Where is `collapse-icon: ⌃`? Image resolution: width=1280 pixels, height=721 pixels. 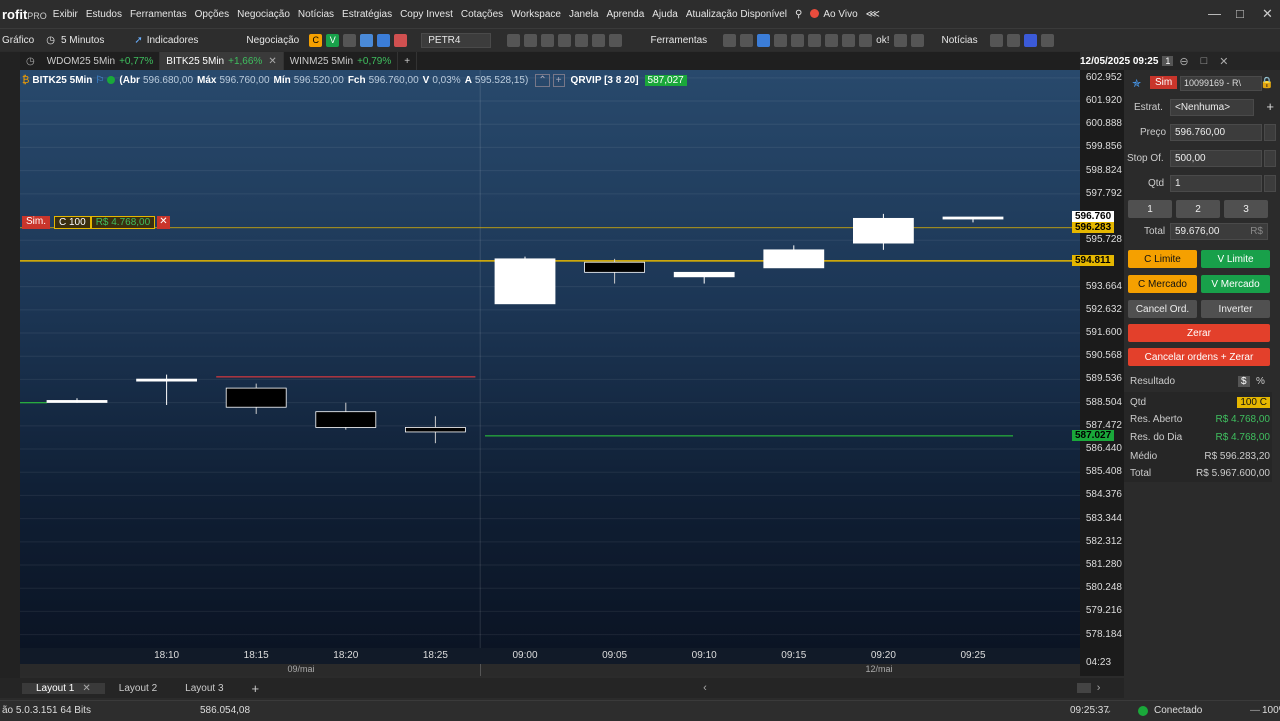 collapse-icon: ⌃ is located at coordinates (542, 80).